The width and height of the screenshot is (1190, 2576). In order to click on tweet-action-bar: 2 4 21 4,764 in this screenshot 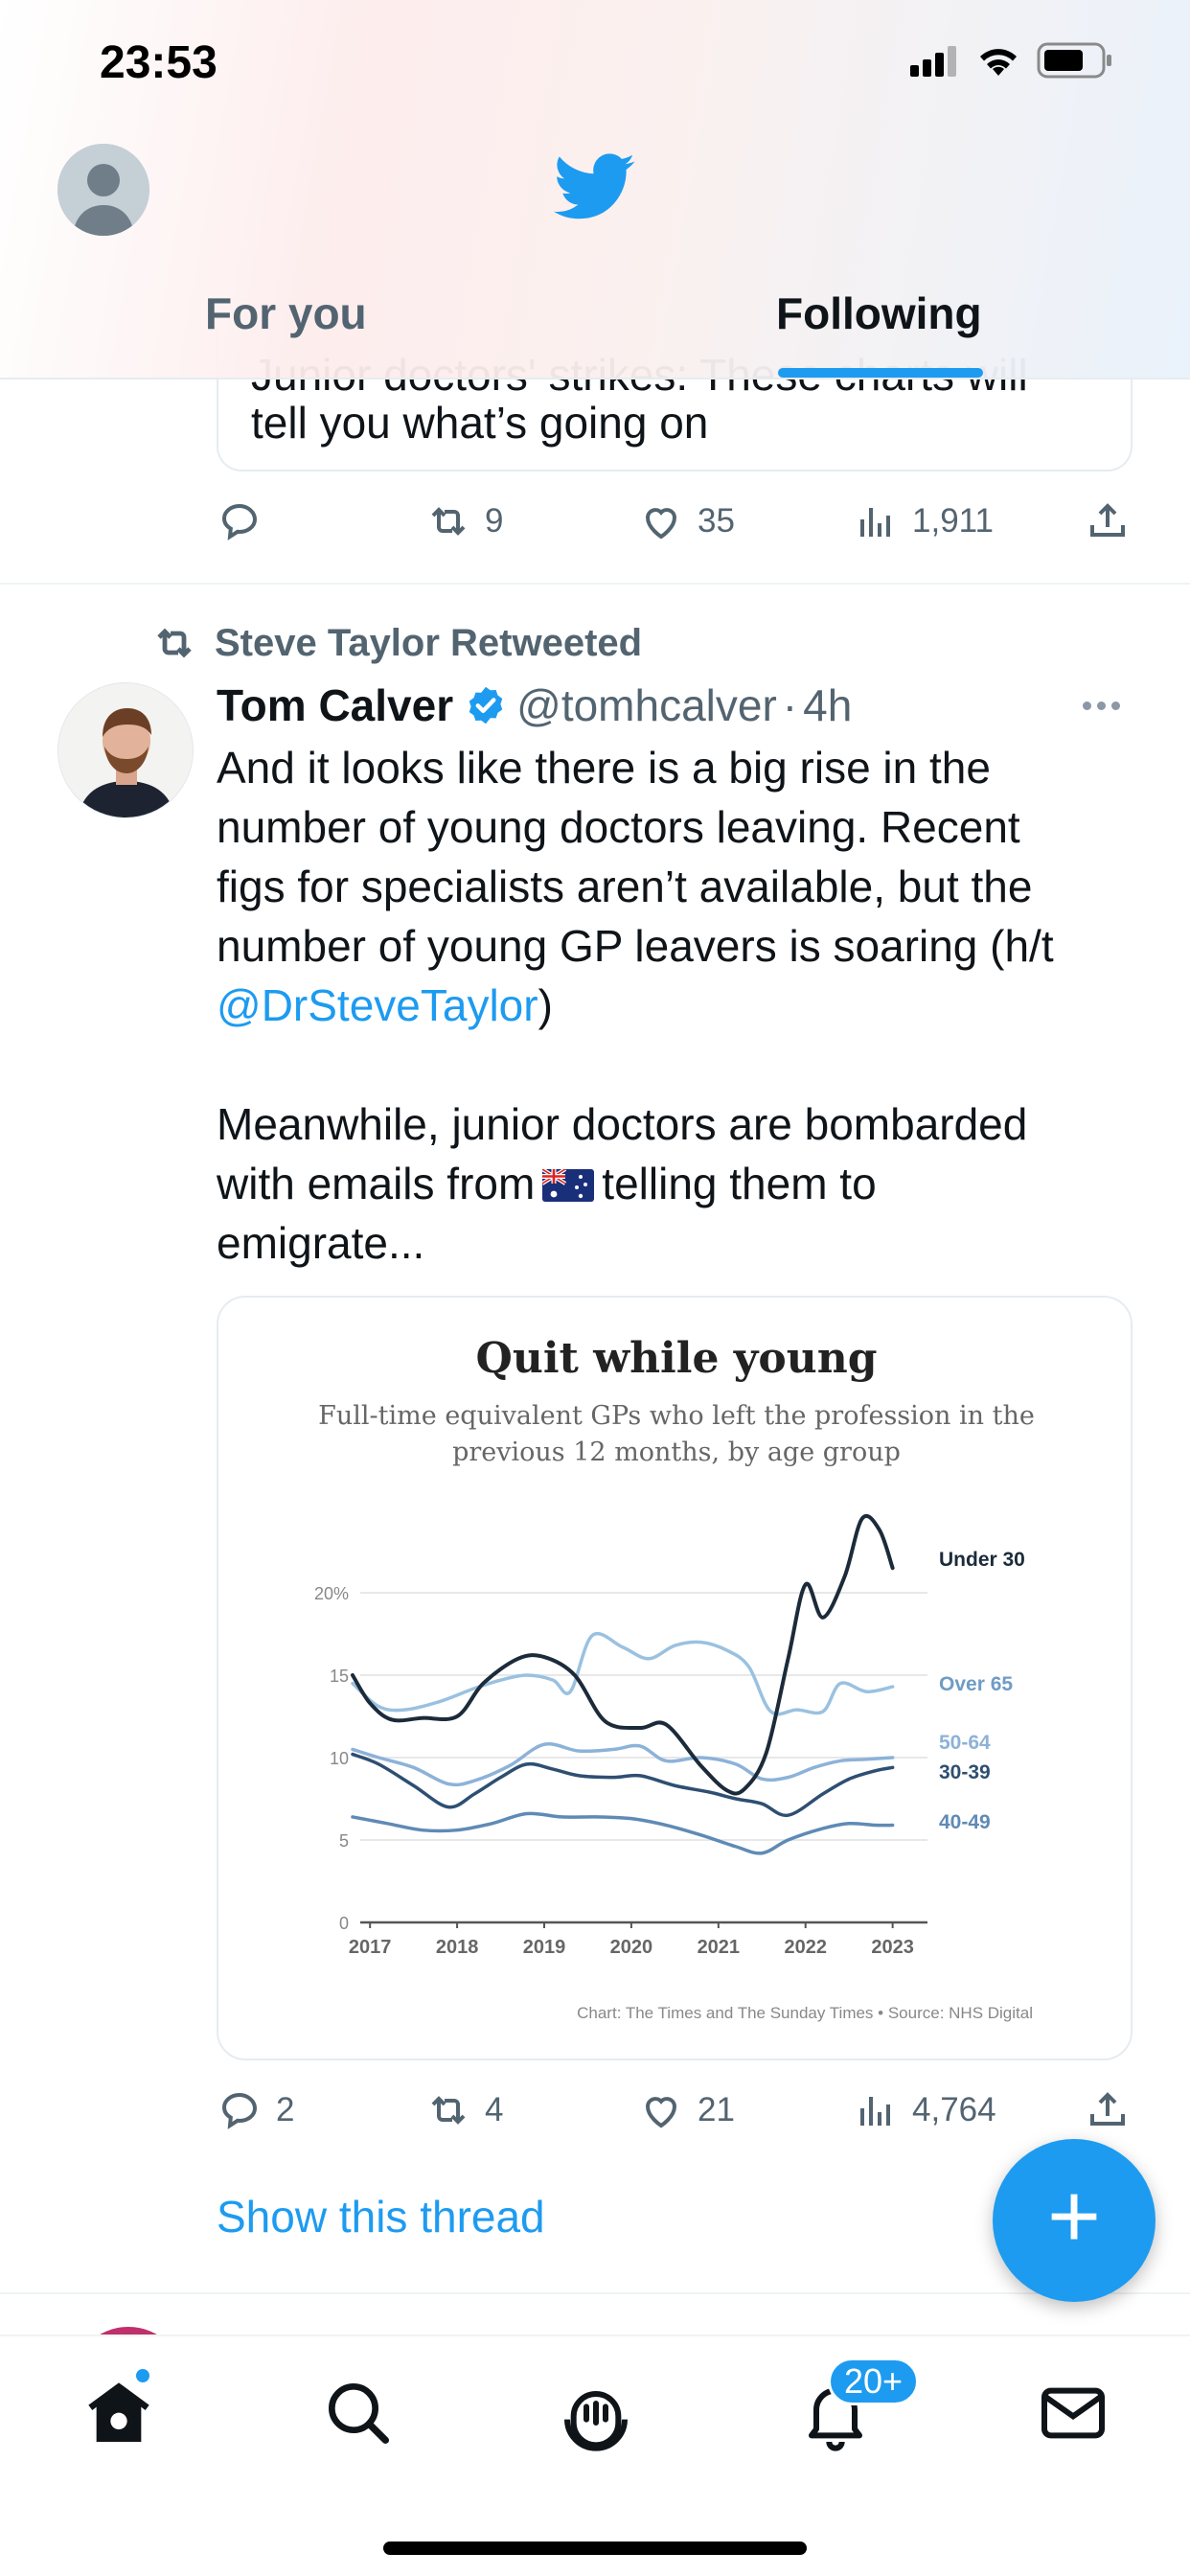, I will do `click(677, 2110)`.